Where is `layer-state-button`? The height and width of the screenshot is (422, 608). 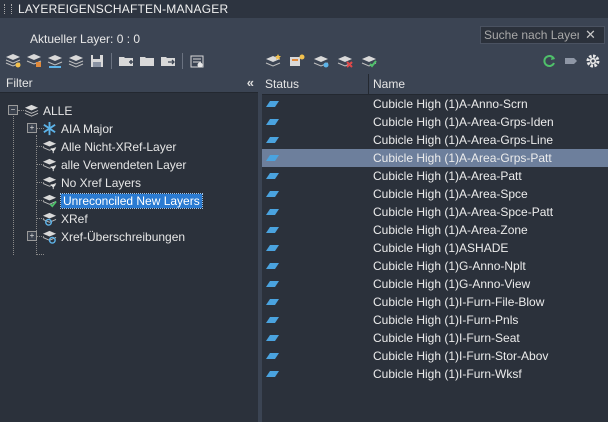
layer-state-button is located at coordinates (55, 61).